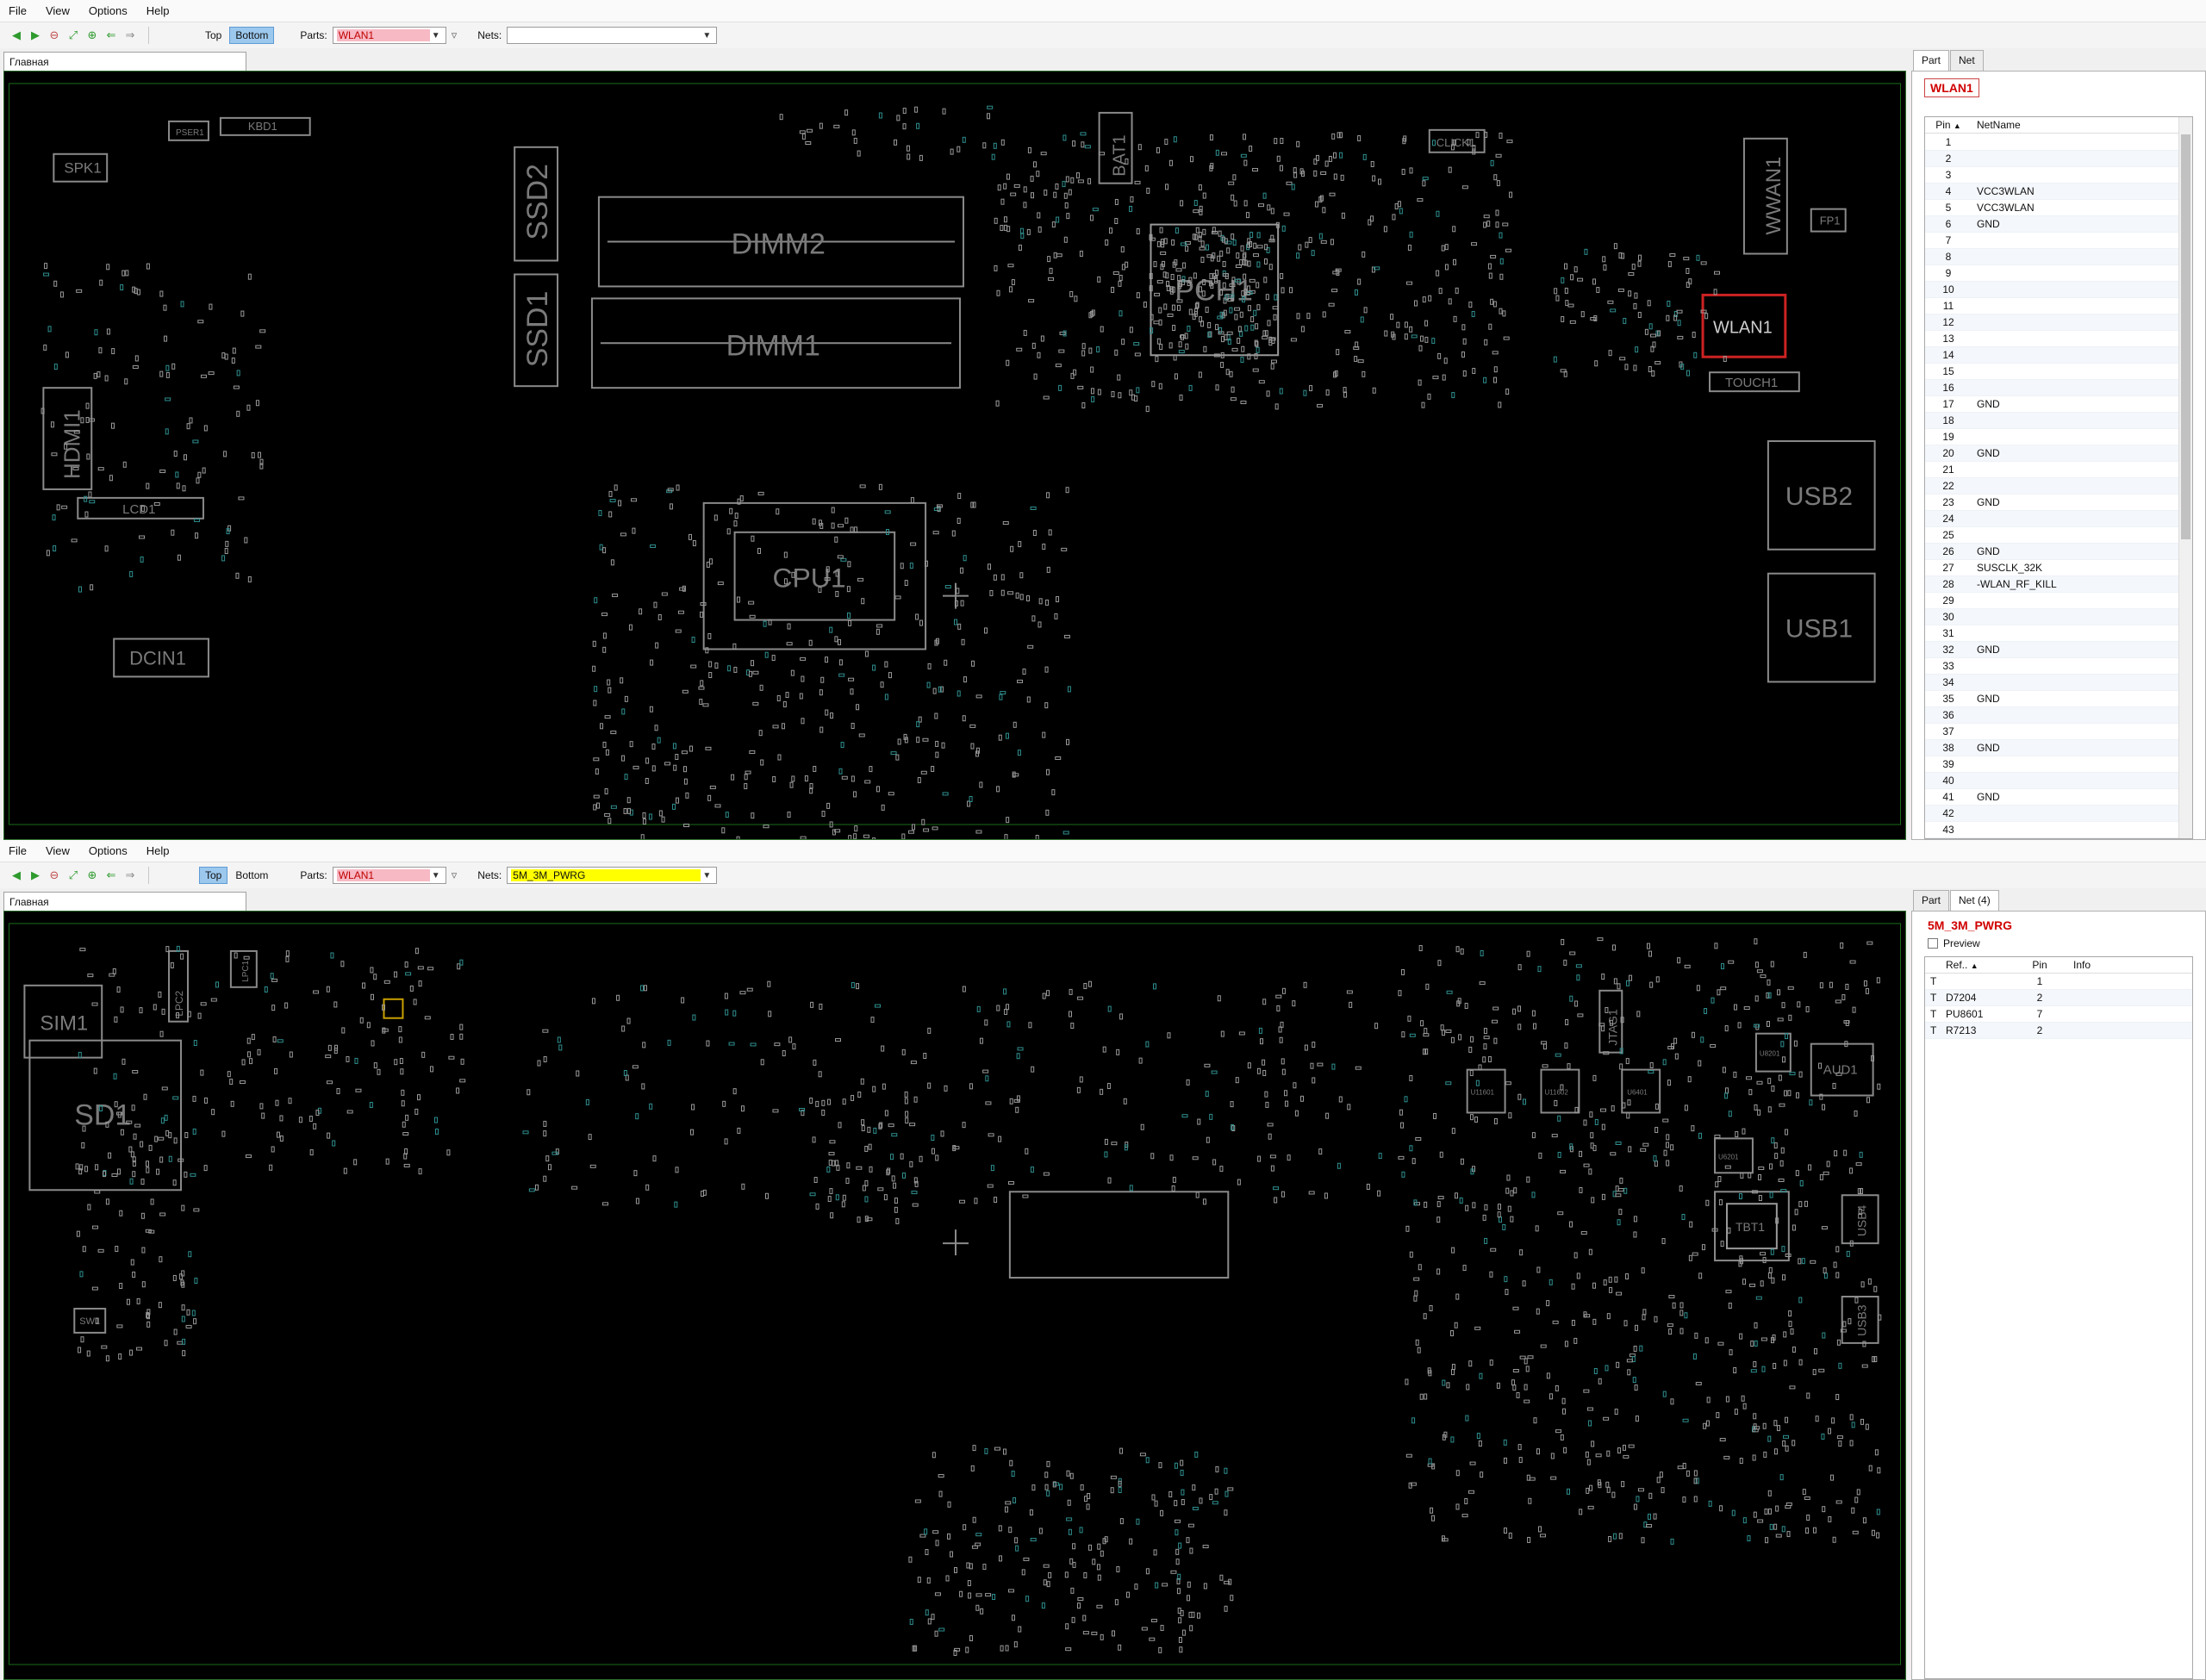 The height and width of the screenshot is (1680, 2206). Describe the element at coordinates (2051, 781) in the screenshot. I see `table-row: 40` at that location.